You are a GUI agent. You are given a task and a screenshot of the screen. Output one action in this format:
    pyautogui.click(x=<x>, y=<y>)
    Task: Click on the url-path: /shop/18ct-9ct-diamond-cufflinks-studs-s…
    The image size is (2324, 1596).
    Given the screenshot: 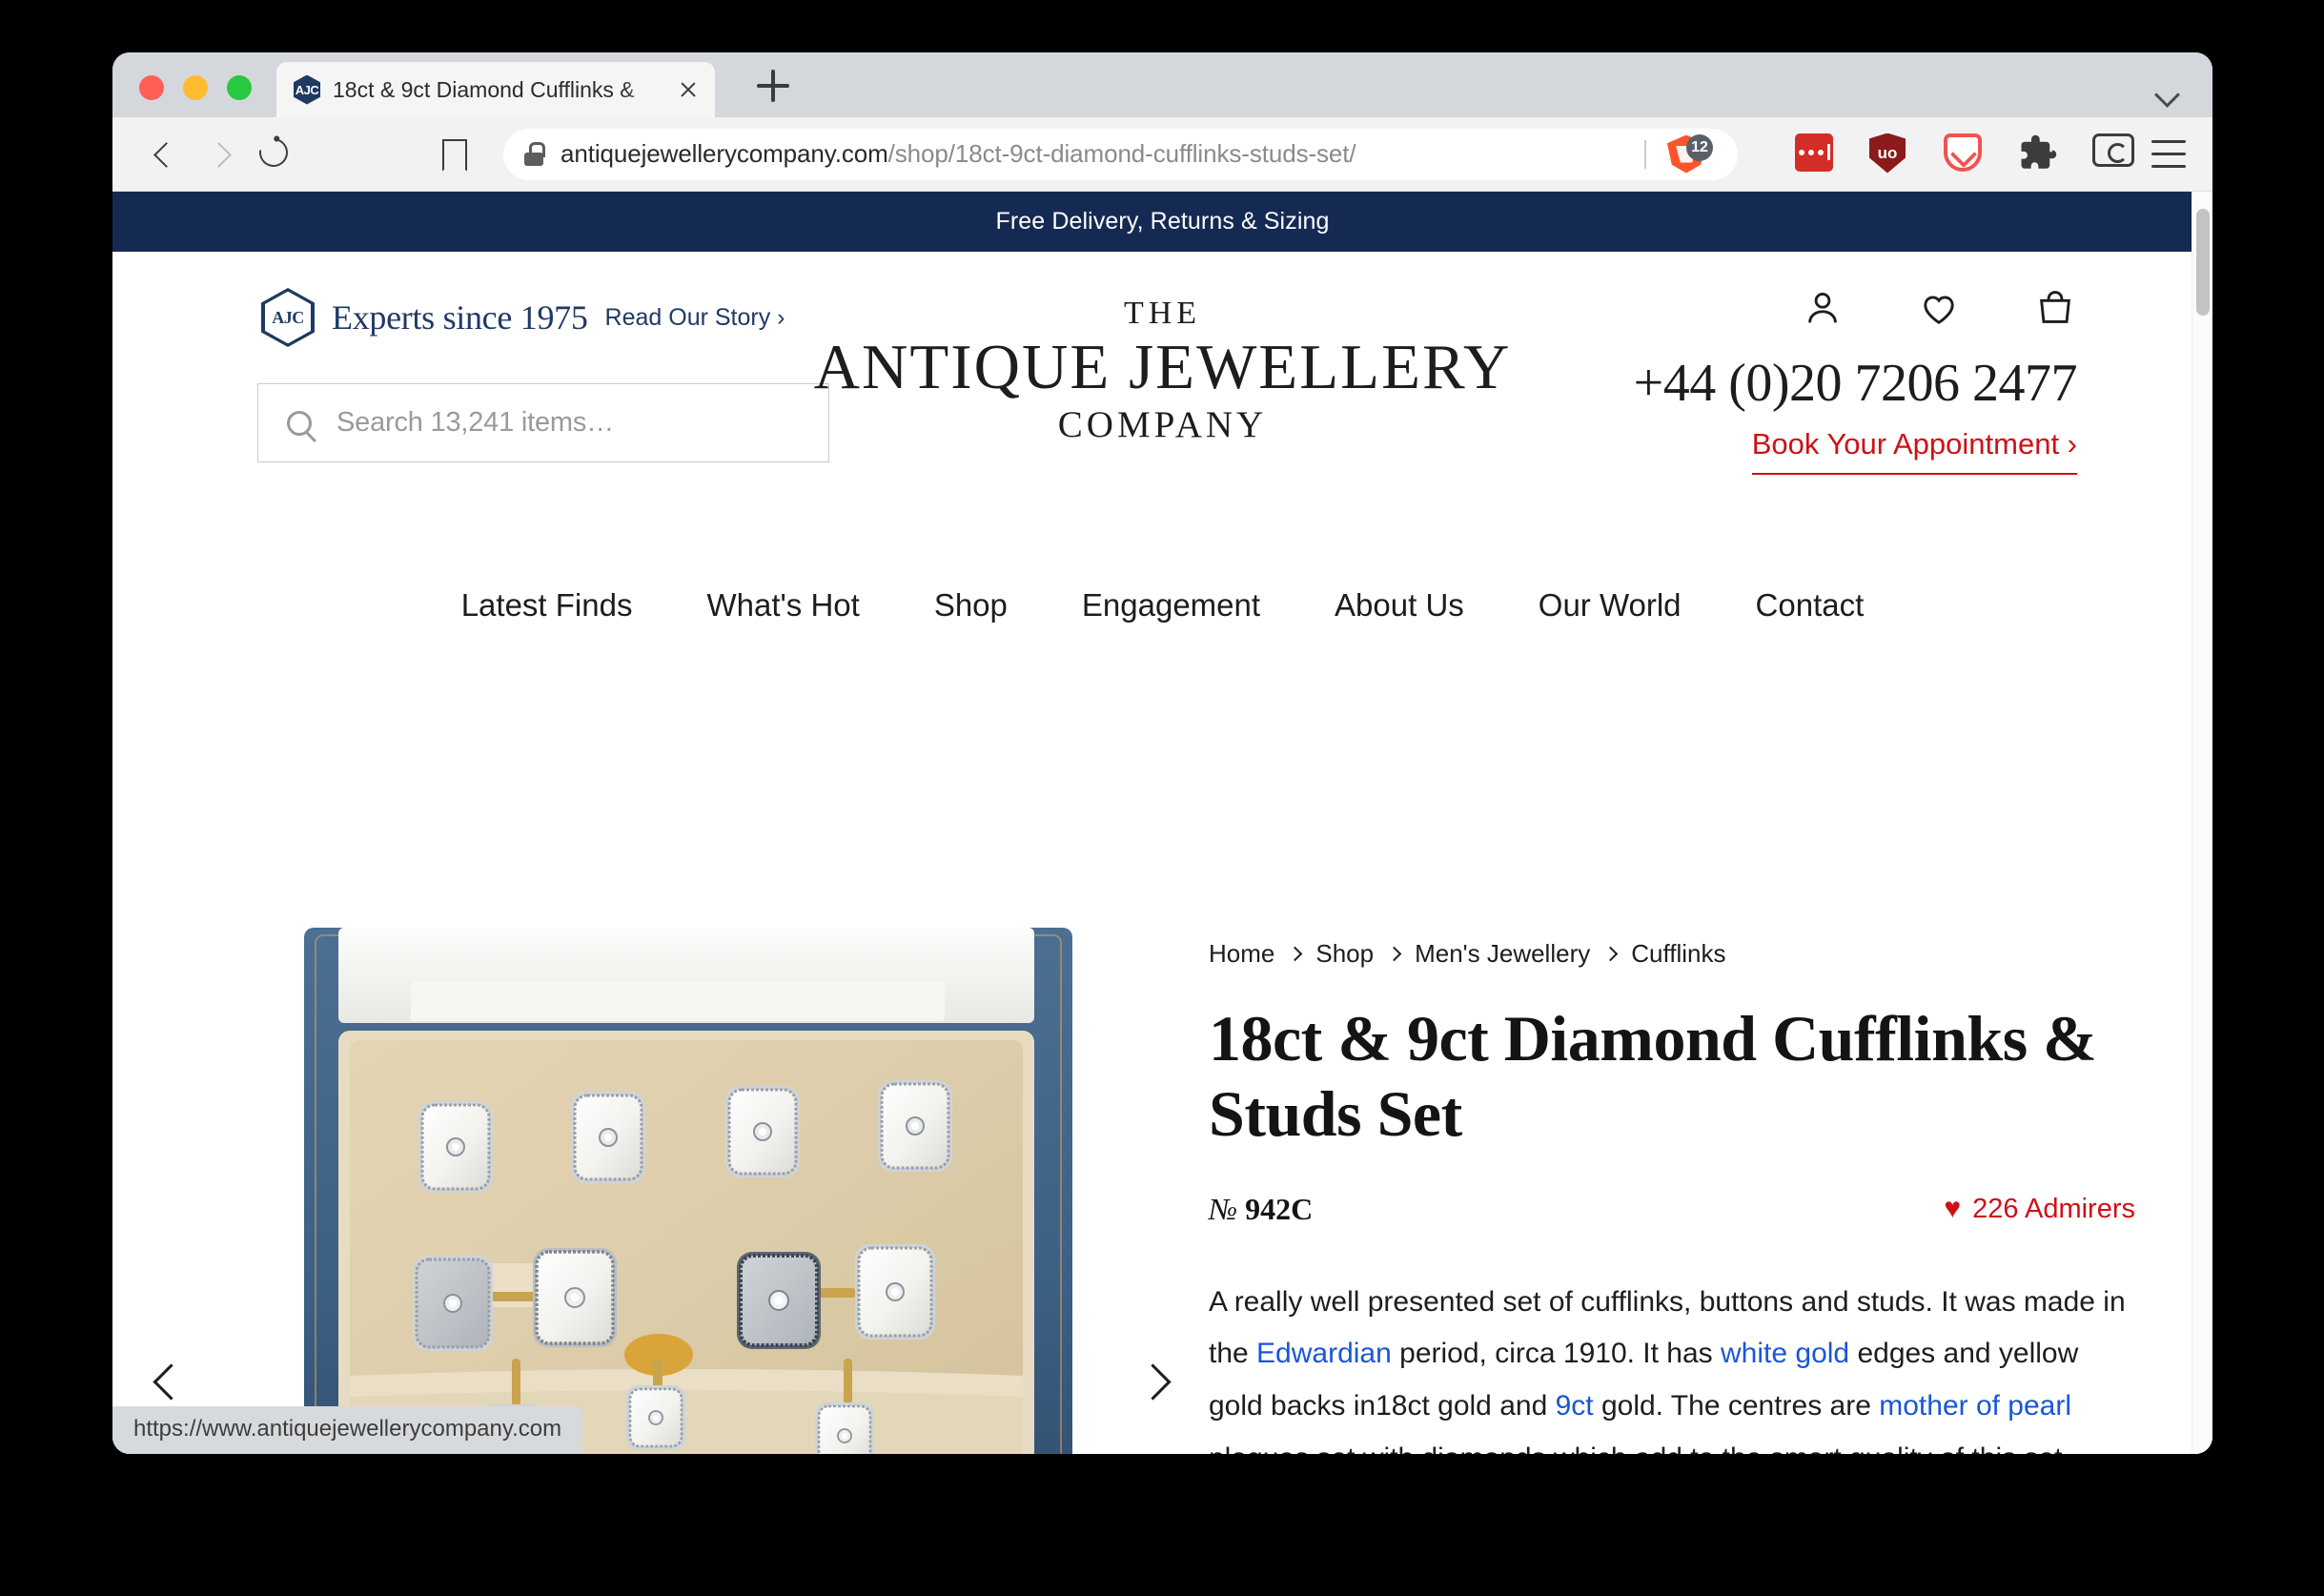 What is the action you would take?
    pyautogui.click(x=1121, y=153)
    